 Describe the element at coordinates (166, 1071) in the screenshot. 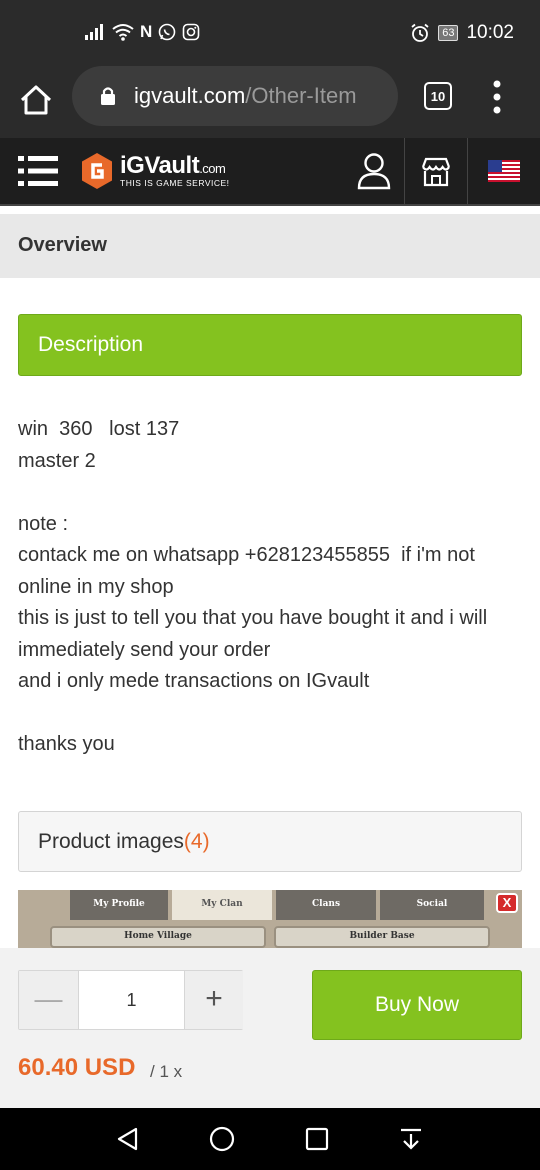

I see `price-unit: / 1 x` at that location.